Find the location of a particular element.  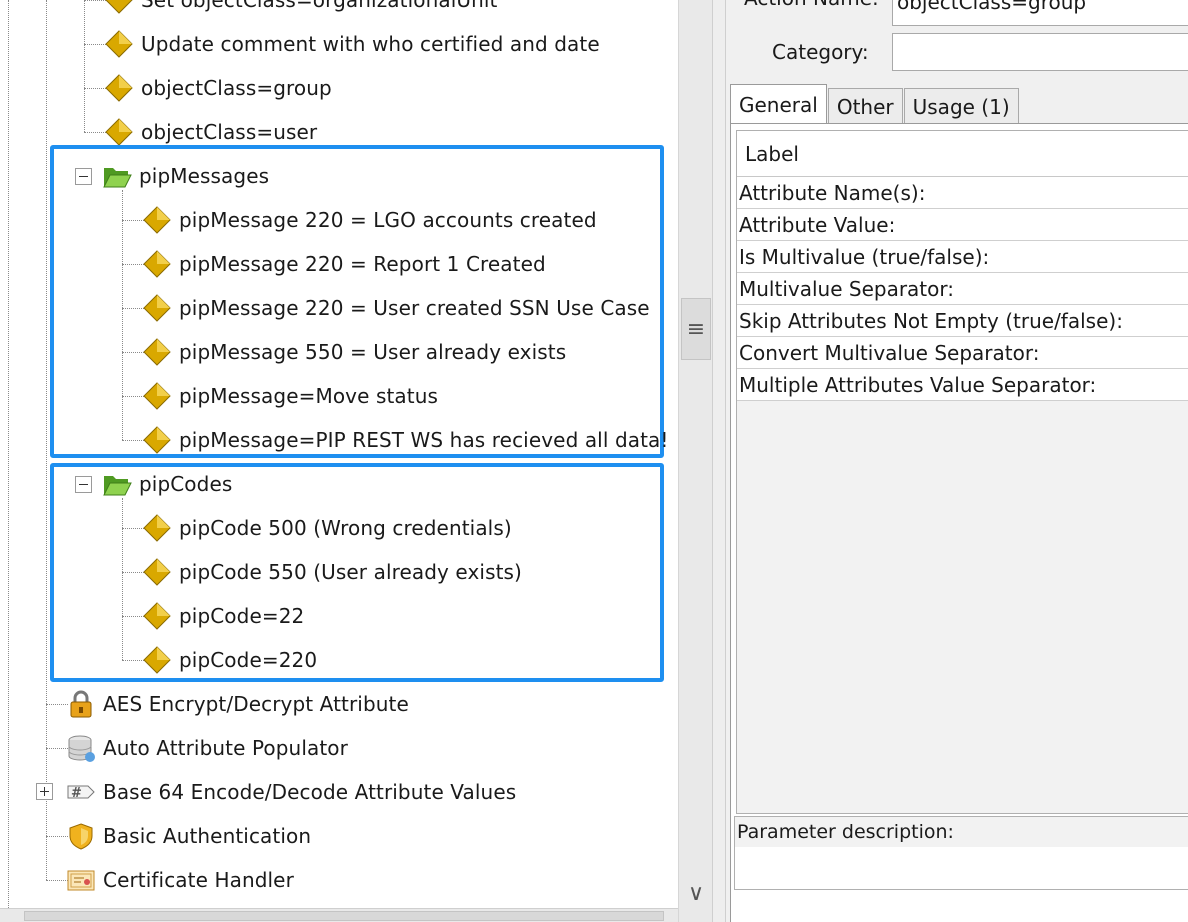

tree-node-label: pipMessage 220 = LGO accounts created is located at coordinates (388, 220).